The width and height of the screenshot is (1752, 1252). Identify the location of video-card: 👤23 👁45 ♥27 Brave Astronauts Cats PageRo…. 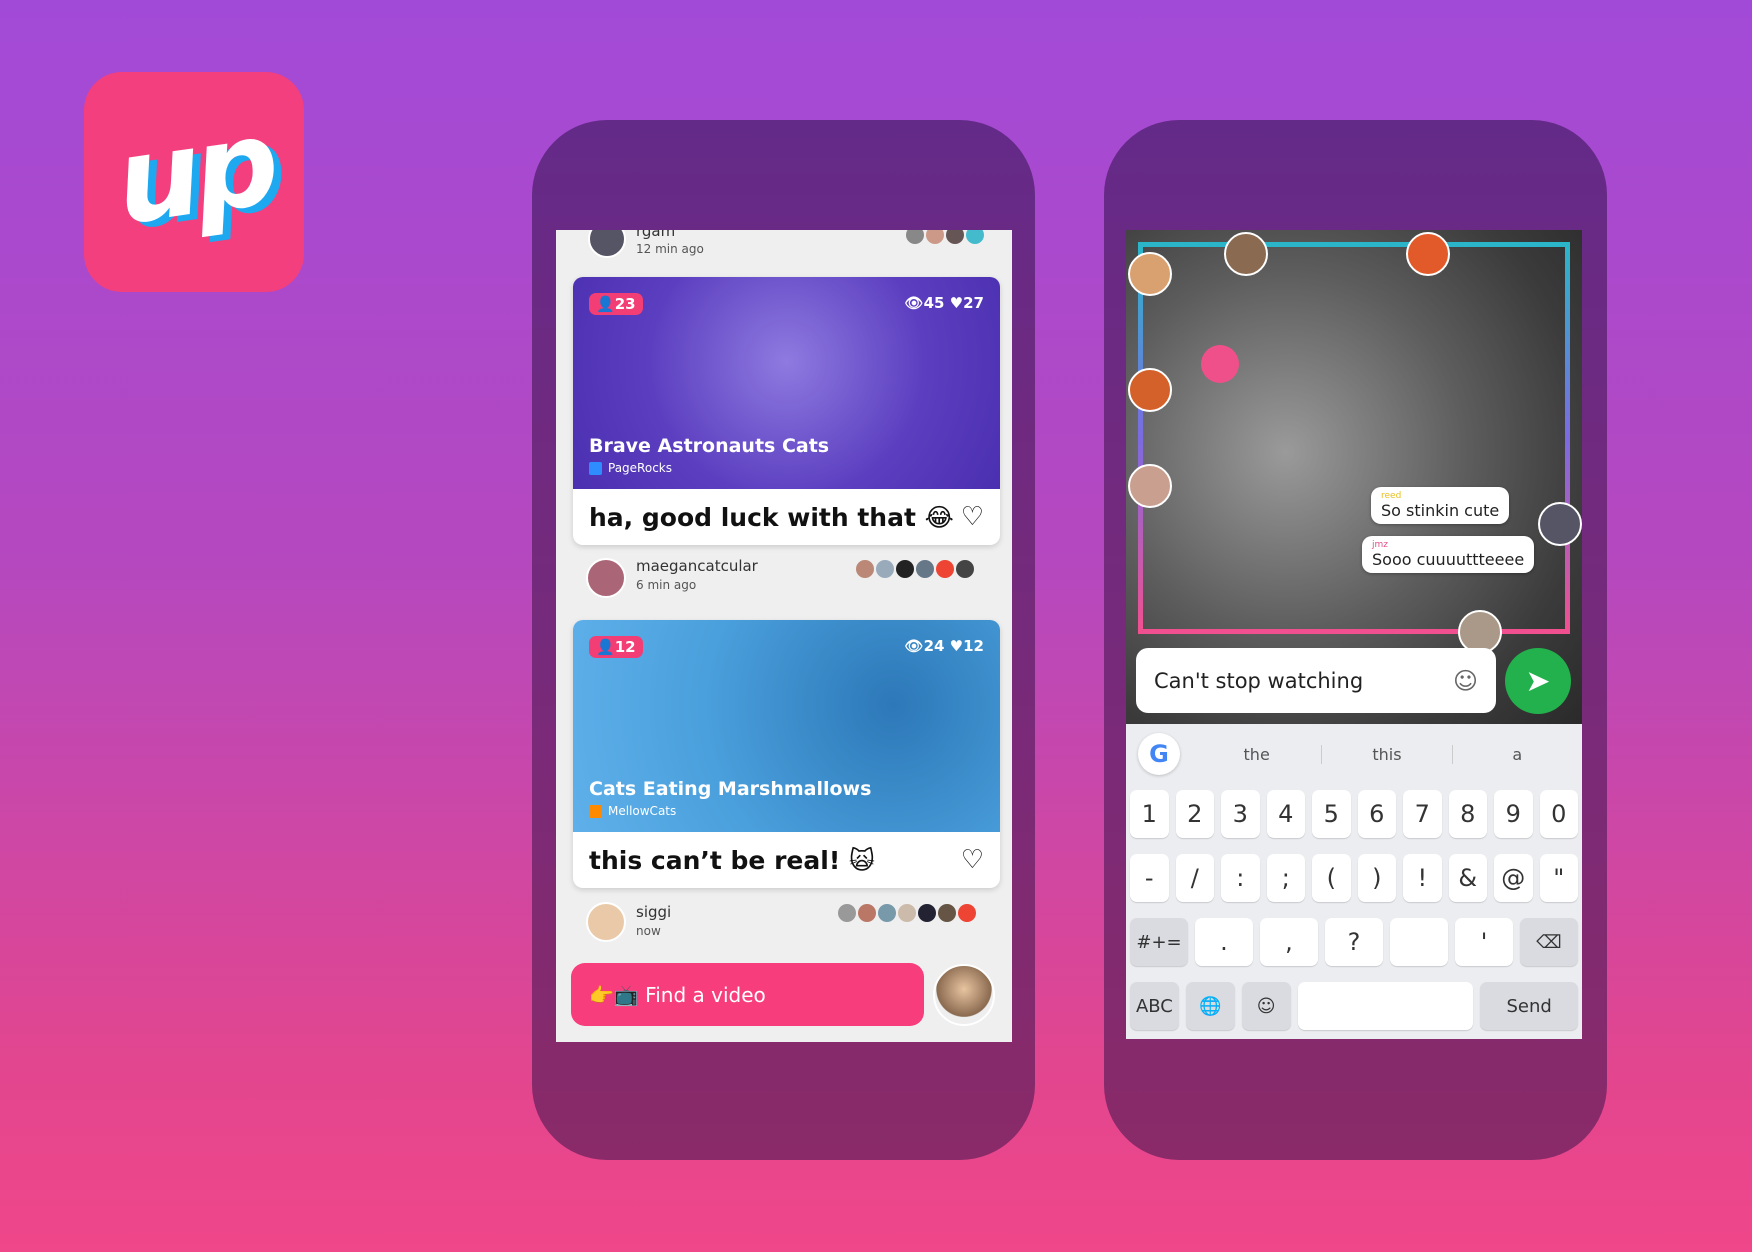
(786, 411).